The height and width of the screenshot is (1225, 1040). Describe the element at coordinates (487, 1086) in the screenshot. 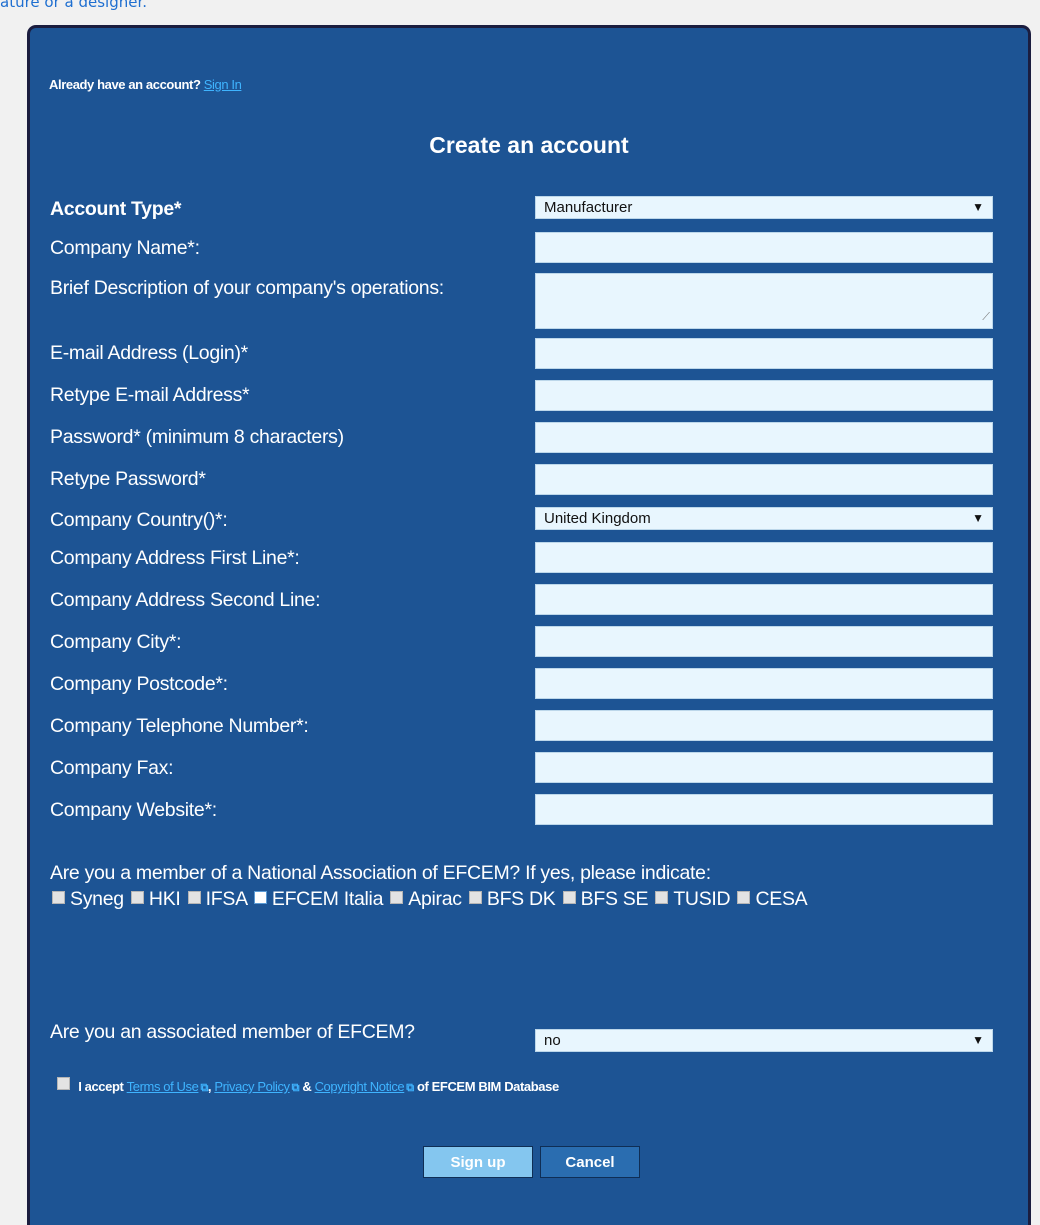

I see `terms-suffix: of EFCEM BIM Database` at that location.